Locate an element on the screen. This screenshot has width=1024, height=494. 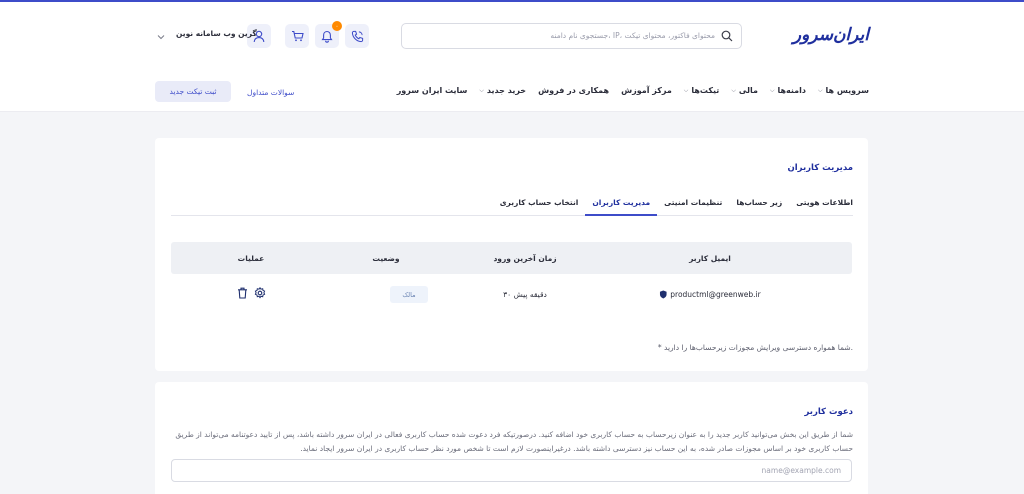
column-email: ایمیل کاربر is located at coordinates (710, 258).